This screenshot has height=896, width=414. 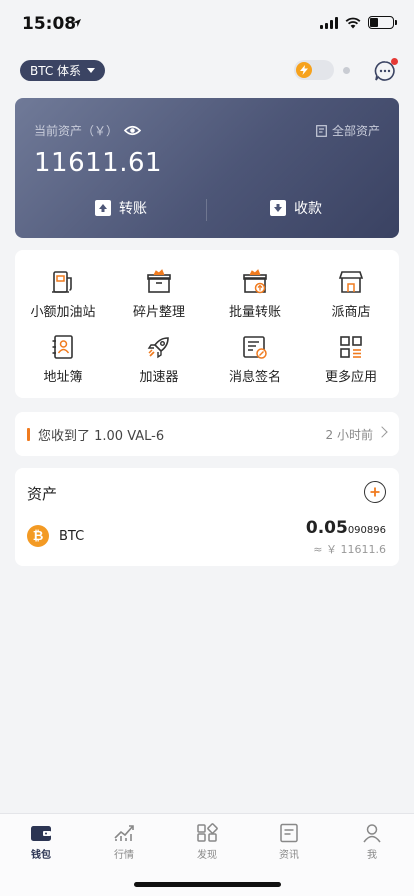 I want to click on gas-station-icon, so click(x=62, y=282).